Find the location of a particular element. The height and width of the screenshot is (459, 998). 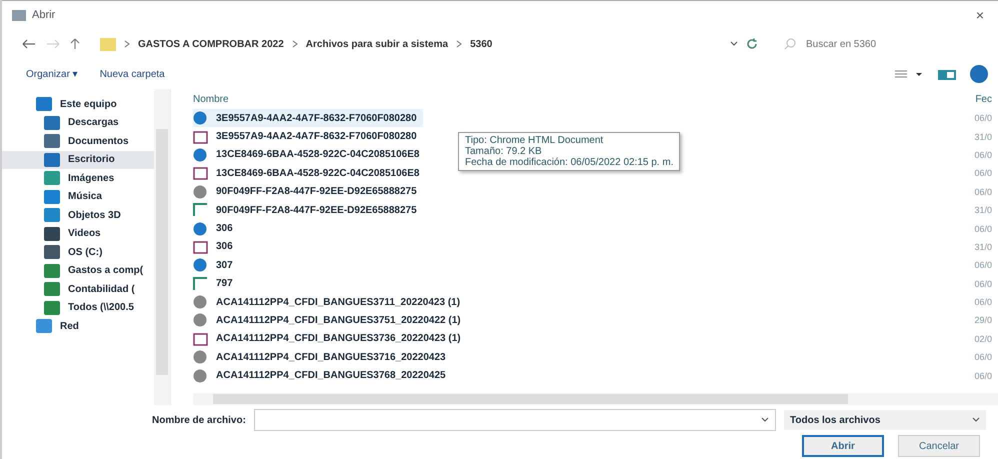

sidebar-item: Este equipo is located at coordinates (78, 104).